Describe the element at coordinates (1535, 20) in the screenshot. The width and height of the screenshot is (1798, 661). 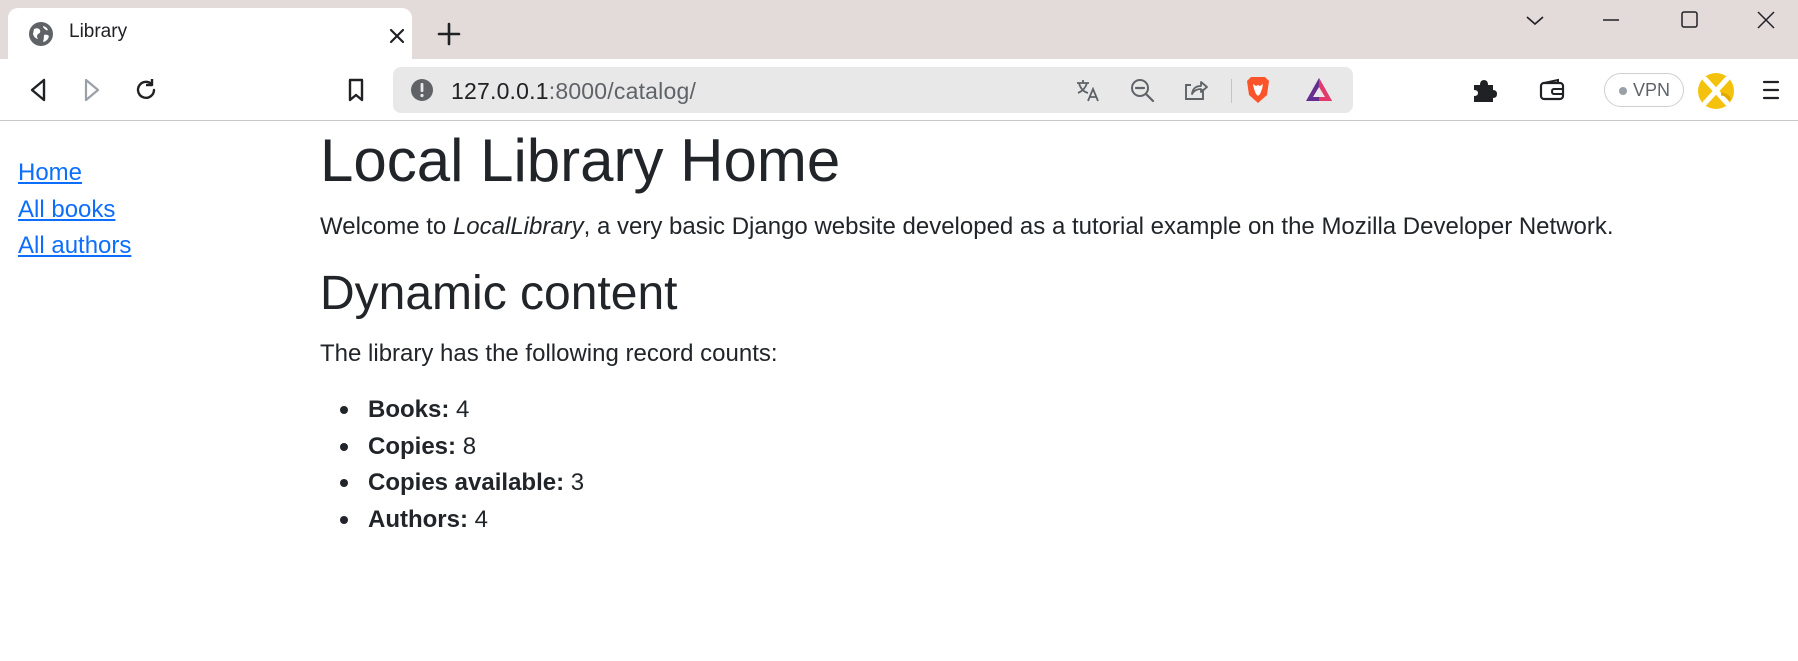
I see `chevron-down-icon` at that location.